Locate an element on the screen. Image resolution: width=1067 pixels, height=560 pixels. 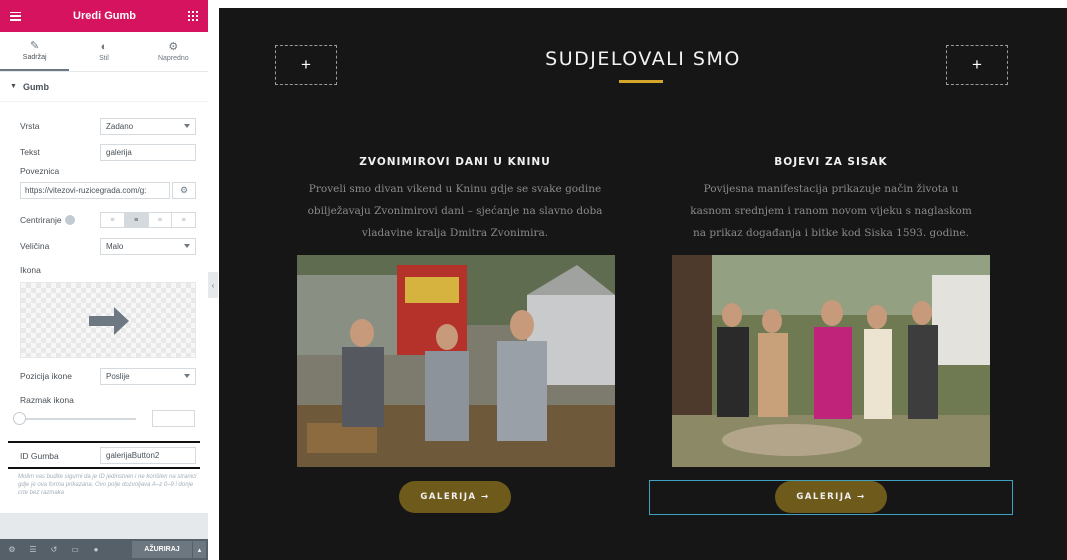
column-title: ZVONIMIROVI DANI U KNINU is located at coordinates (455, 162).